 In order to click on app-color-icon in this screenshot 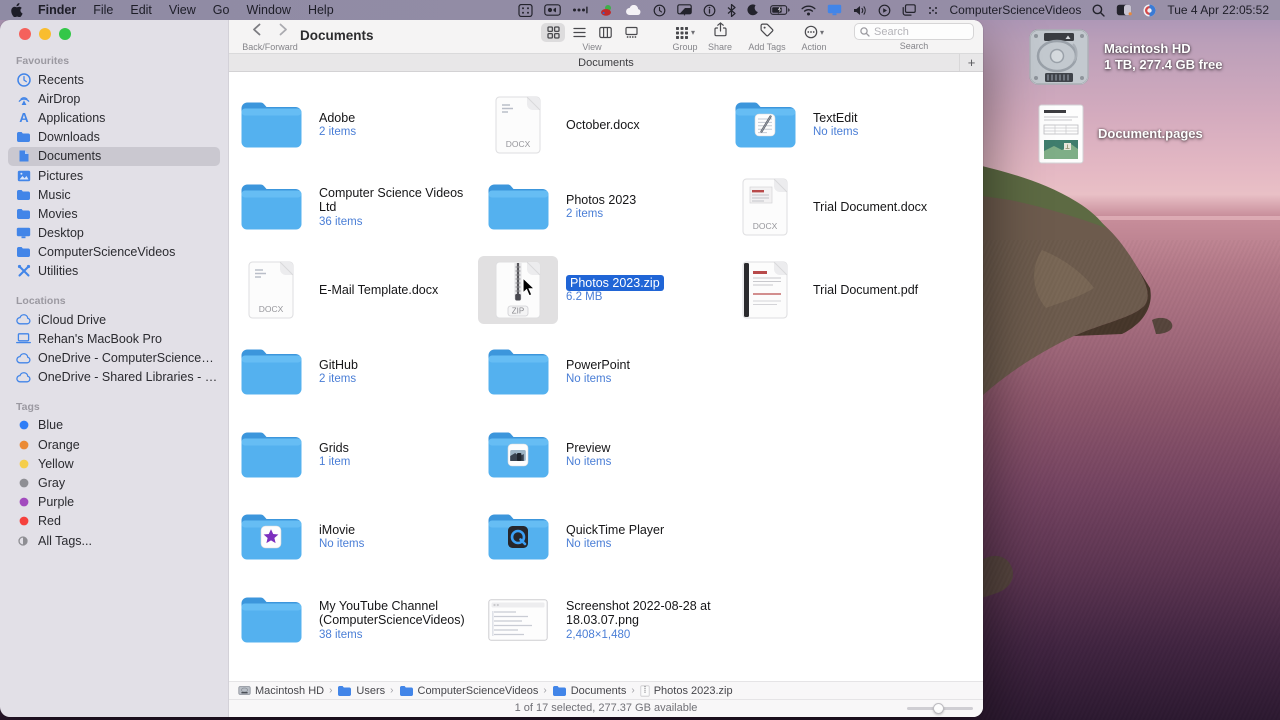, I will do `click(606, 10)`.